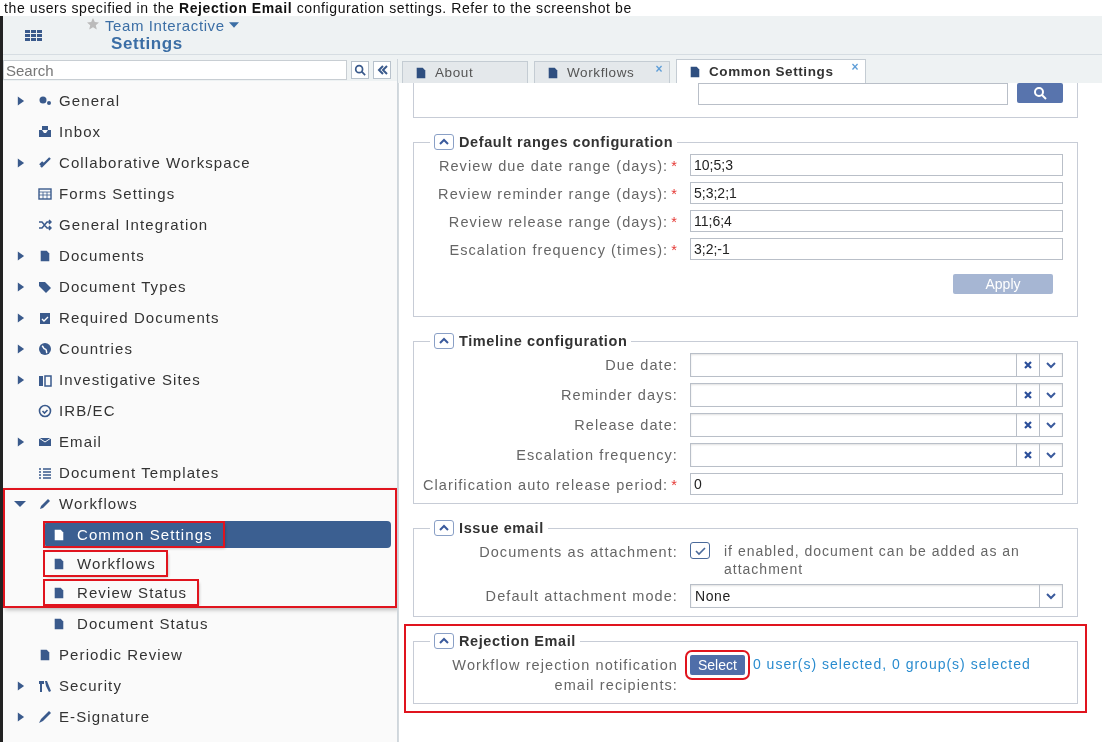  I want to click on dropdown: None, so click(876, 596).